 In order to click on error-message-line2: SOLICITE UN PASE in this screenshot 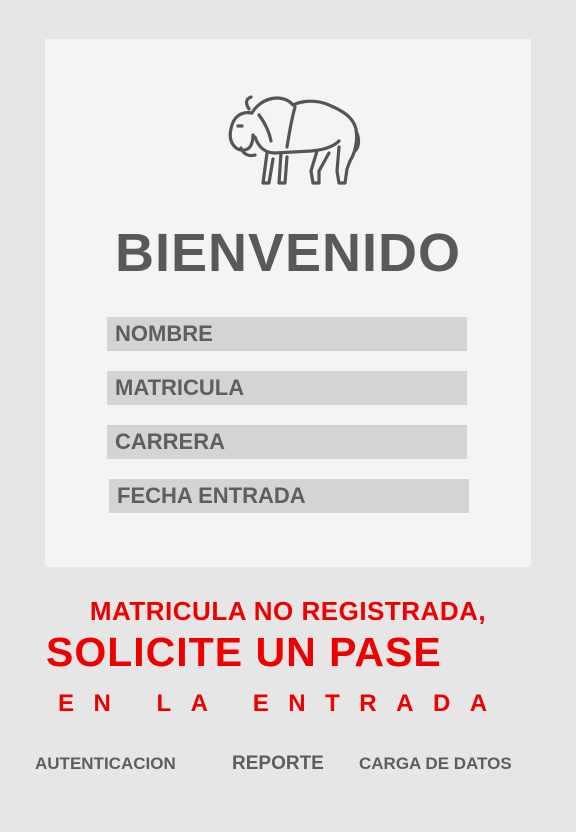, I will do `click(244, 652)`.